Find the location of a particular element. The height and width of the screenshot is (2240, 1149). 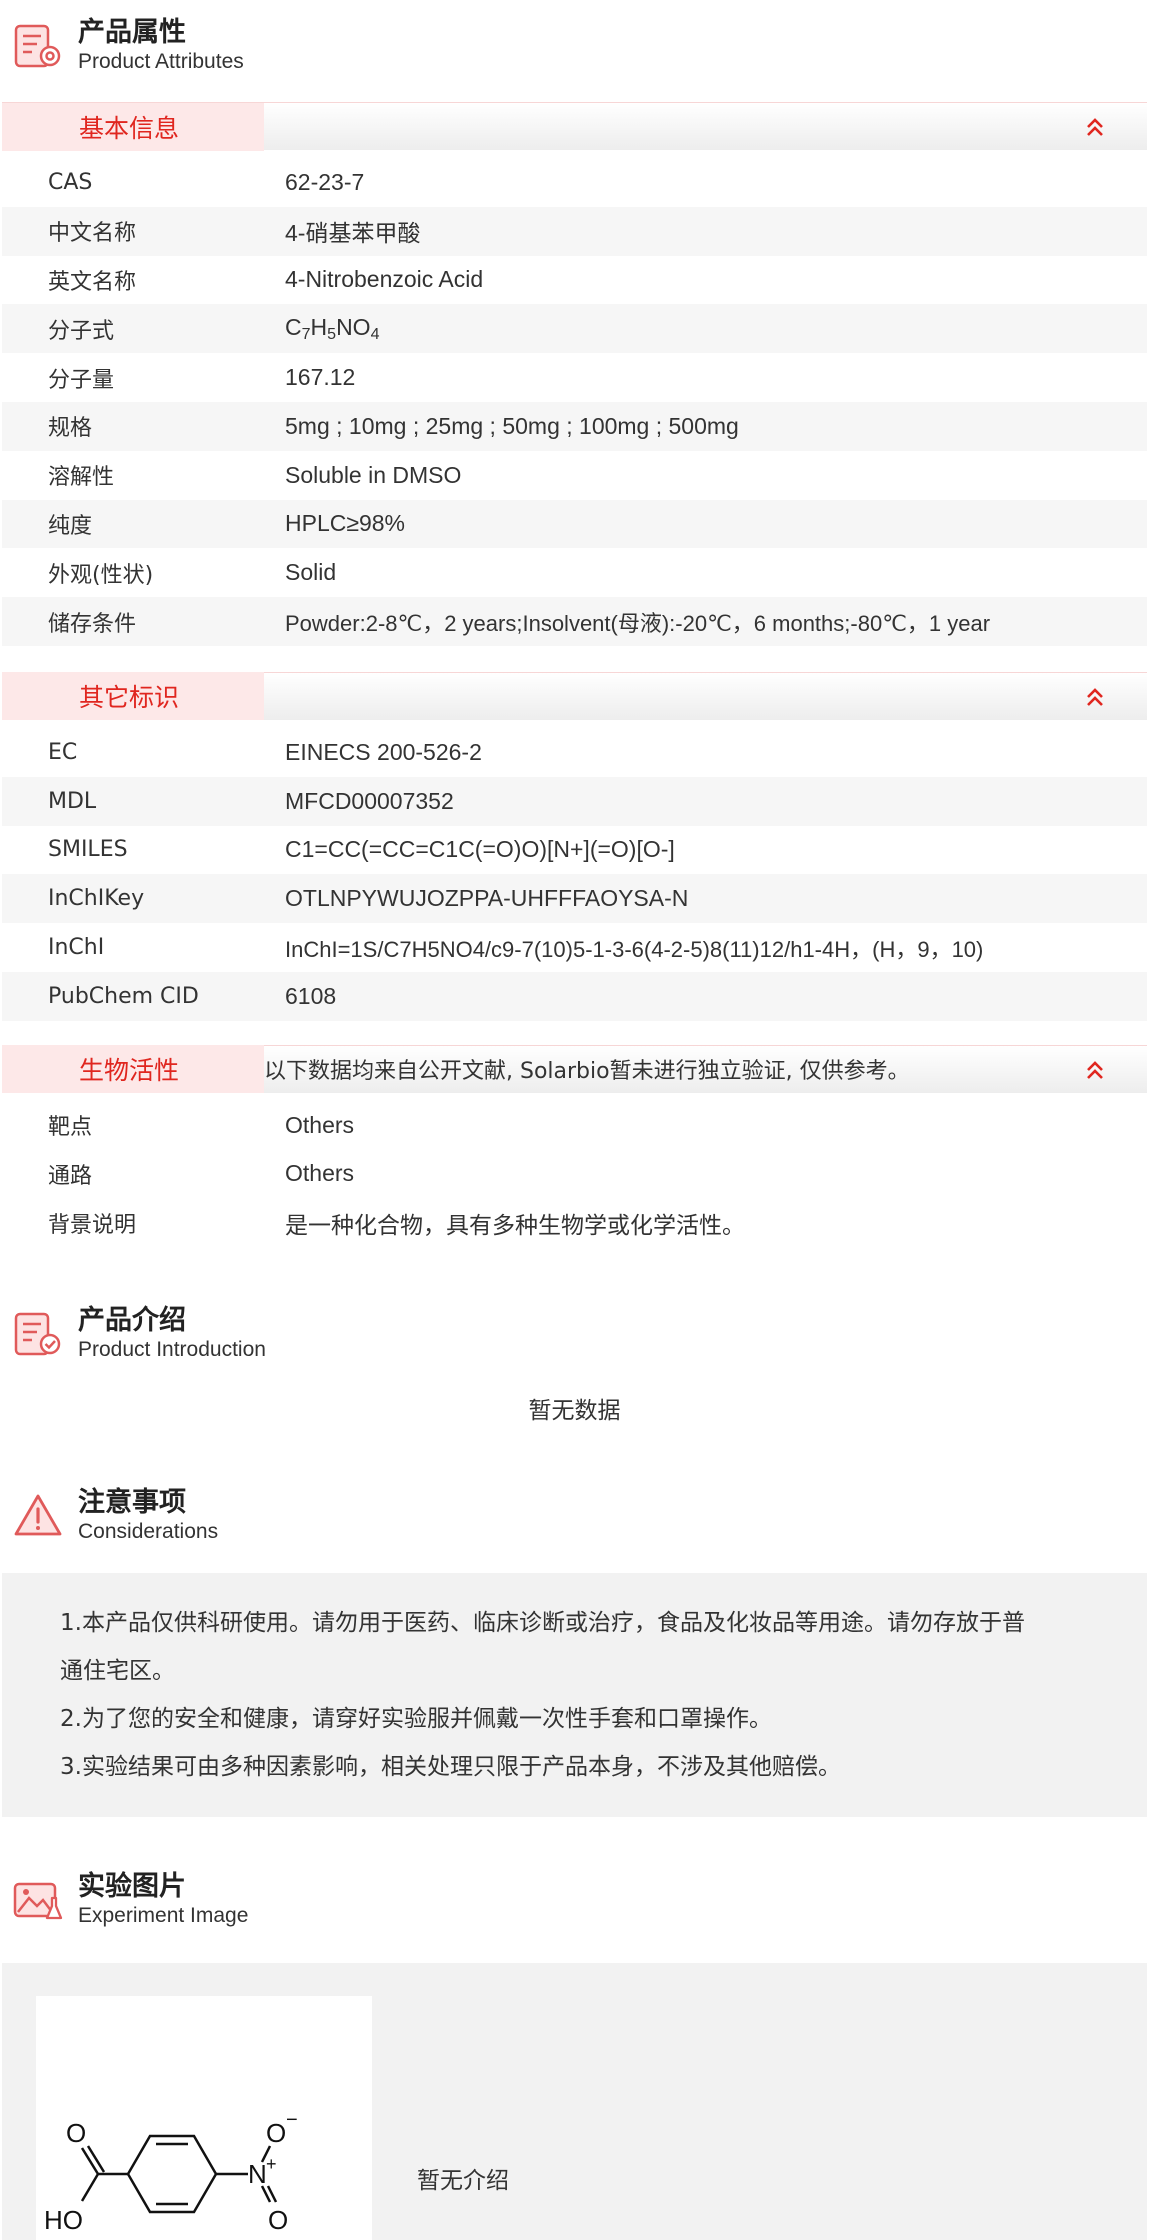

row-value: Solid is located at coordinates (311, 572).